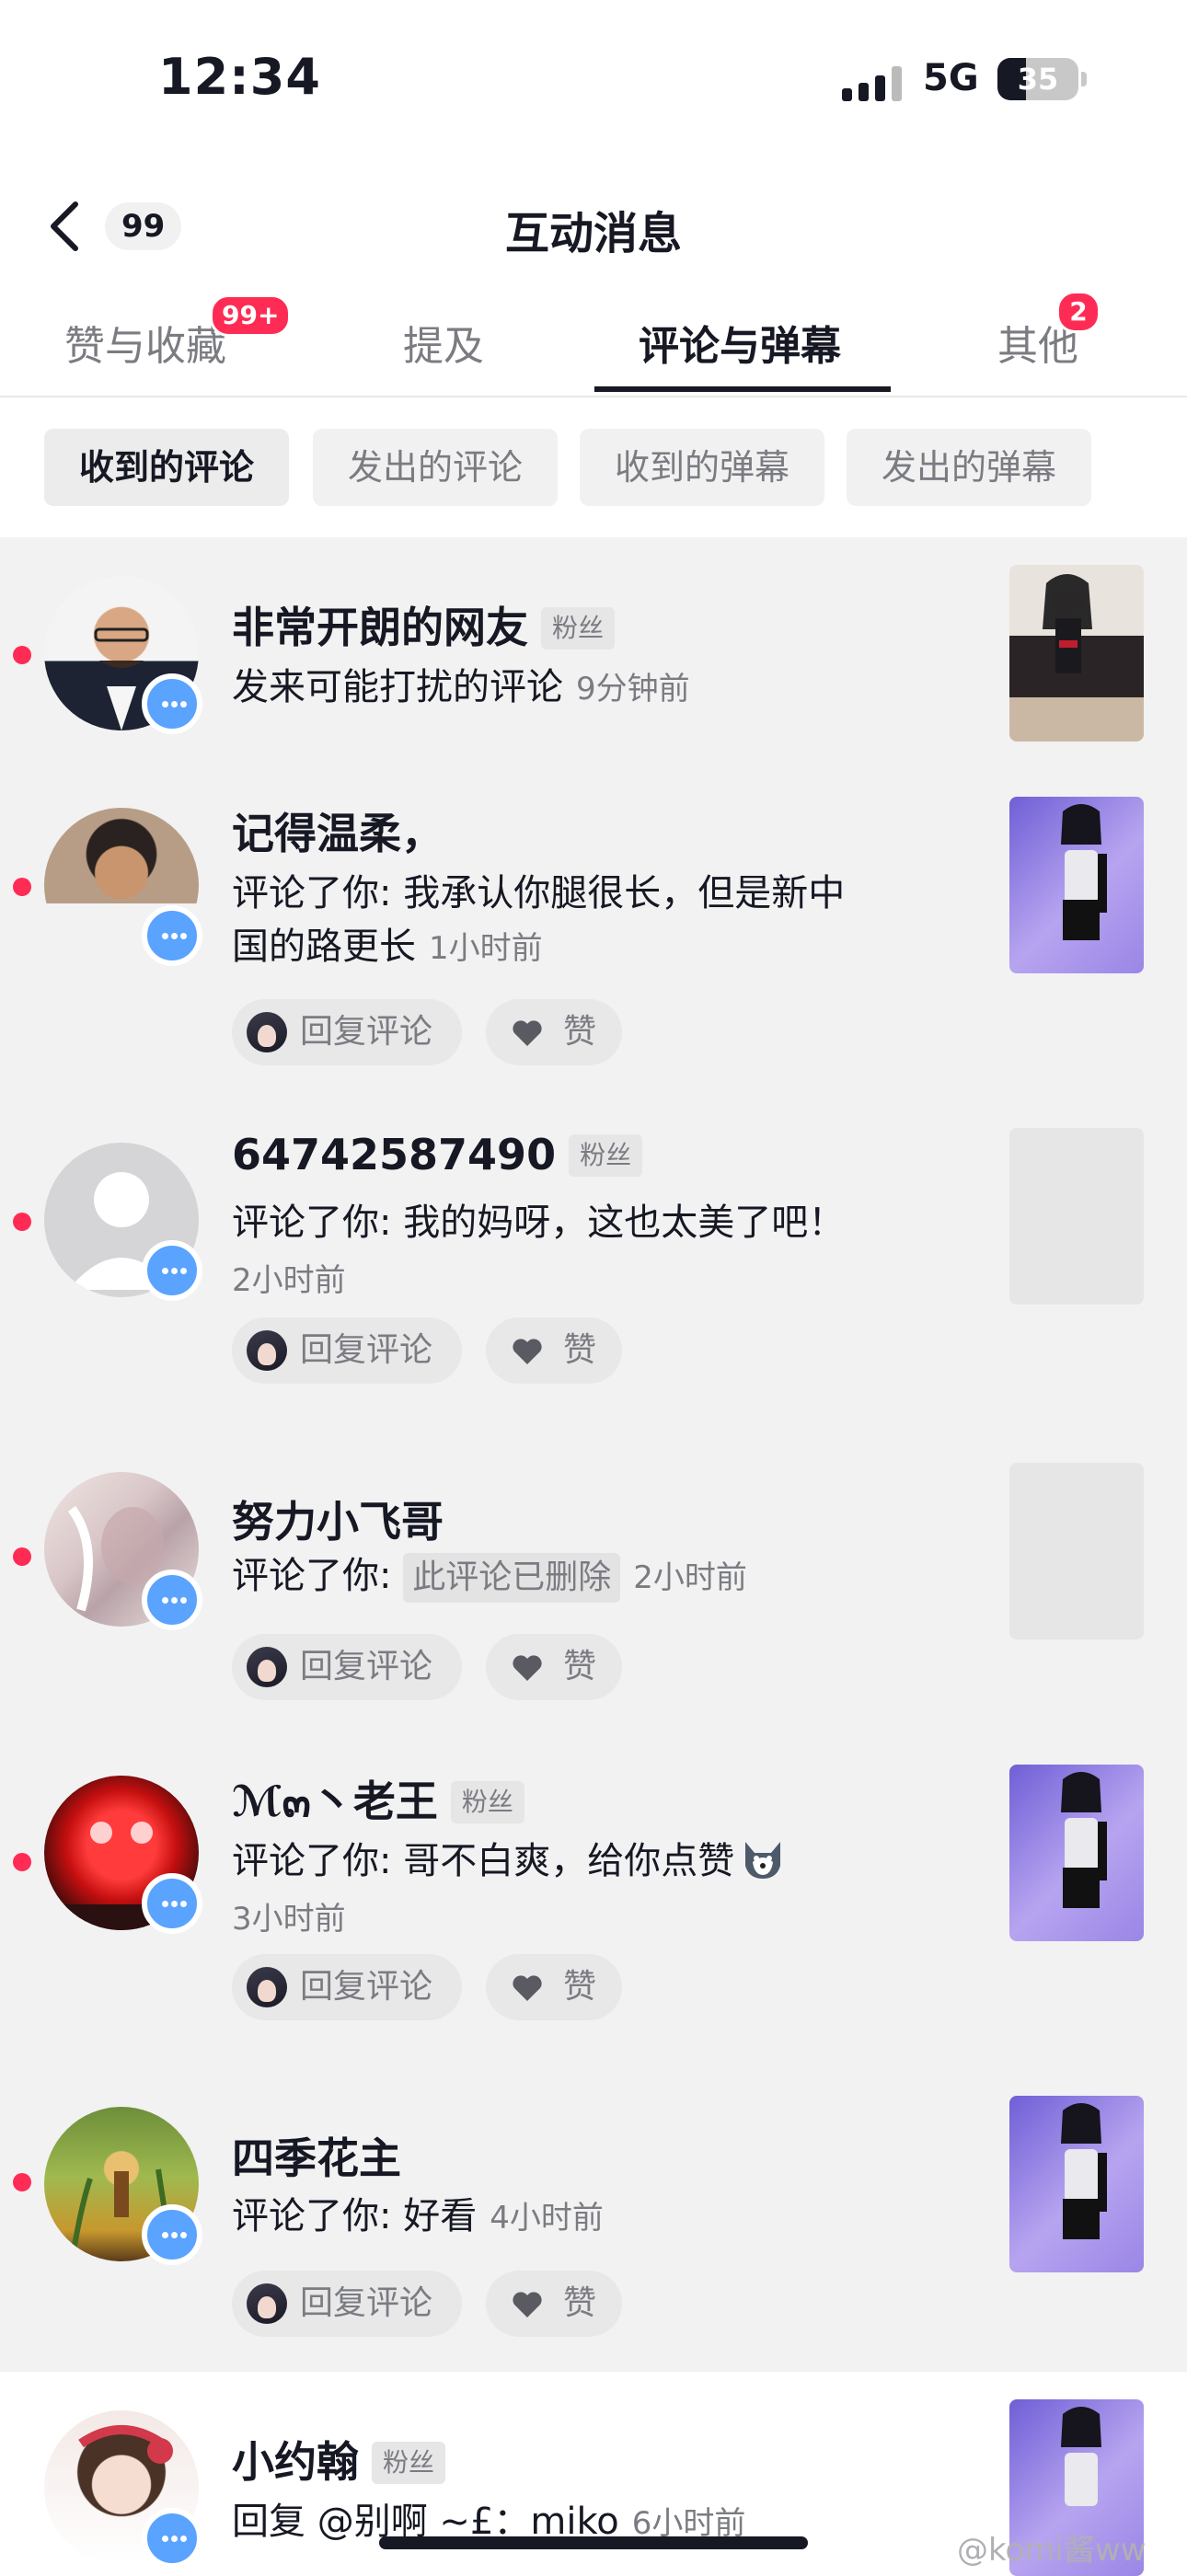  What do you see at coordinates (763, 1860) in the screenshot?
I see `husky-emoji-icon` at bounding box center [763, 1860].